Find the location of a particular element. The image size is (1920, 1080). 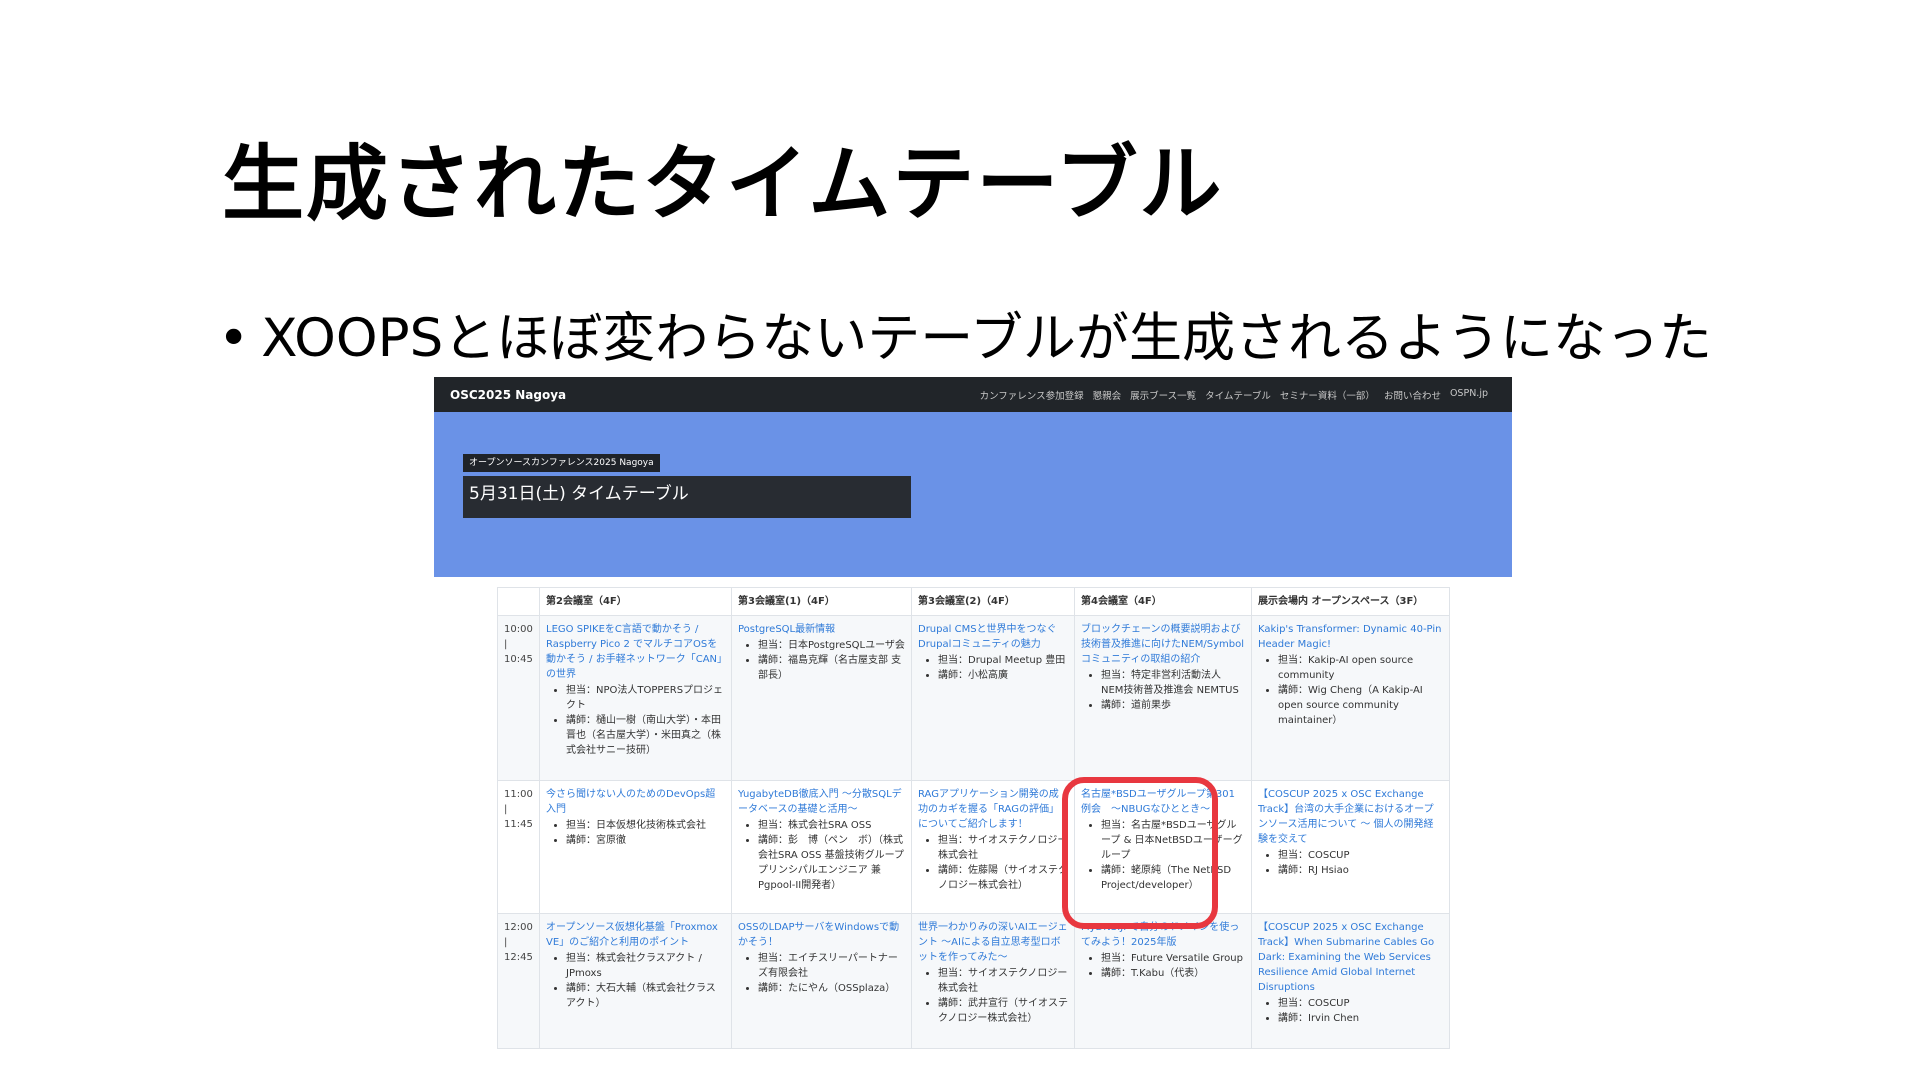

session-detail: 講師：道前果歩 is located at coordinates (1173, 705).